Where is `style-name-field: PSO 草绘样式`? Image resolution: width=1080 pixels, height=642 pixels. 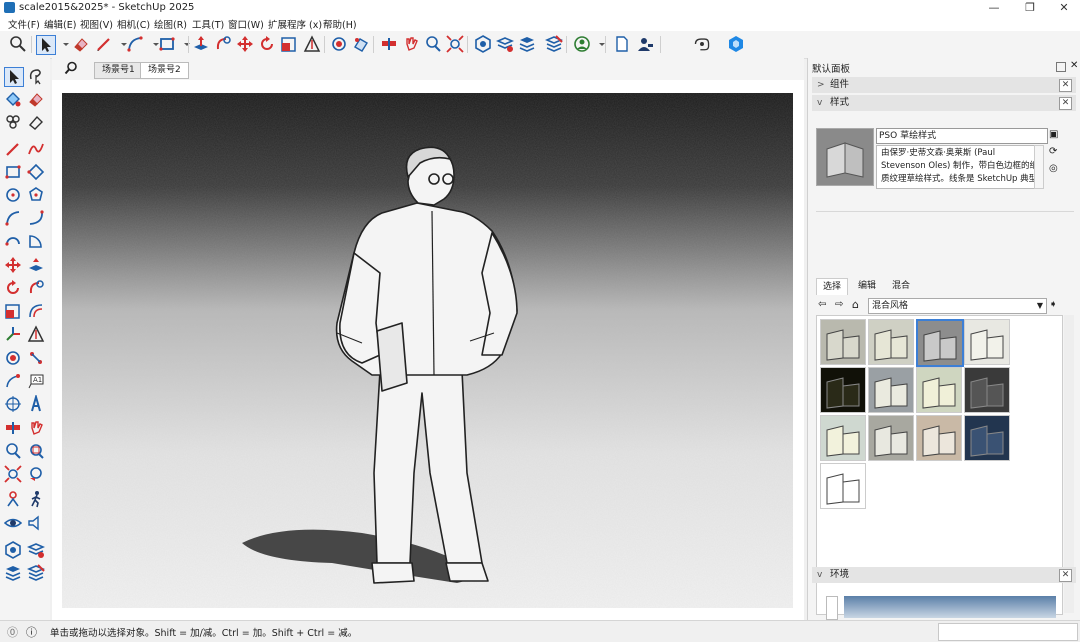
style-name-field: PSO 草绘样式 is located at coordinates (962, 136).